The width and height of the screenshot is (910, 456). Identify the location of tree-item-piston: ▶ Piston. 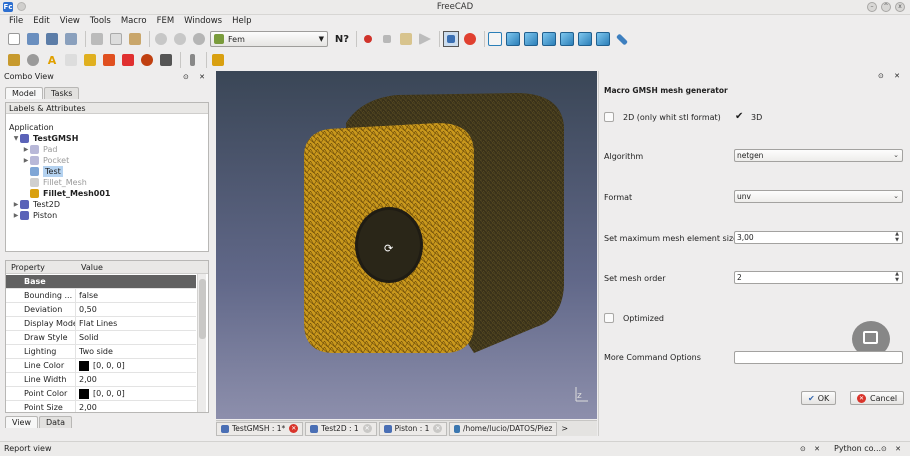
(34, 215).